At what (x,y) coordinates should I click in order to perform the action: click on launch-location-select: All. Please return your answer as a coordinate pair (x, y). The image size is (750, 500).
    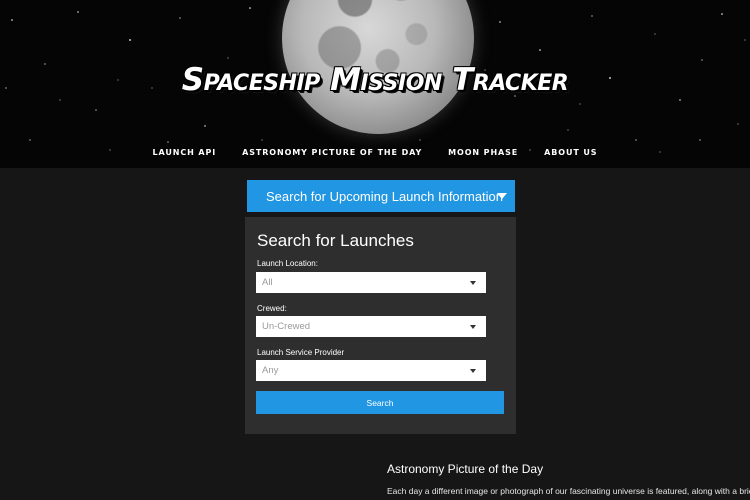
    Looking at the image, I should click on (371, 282).